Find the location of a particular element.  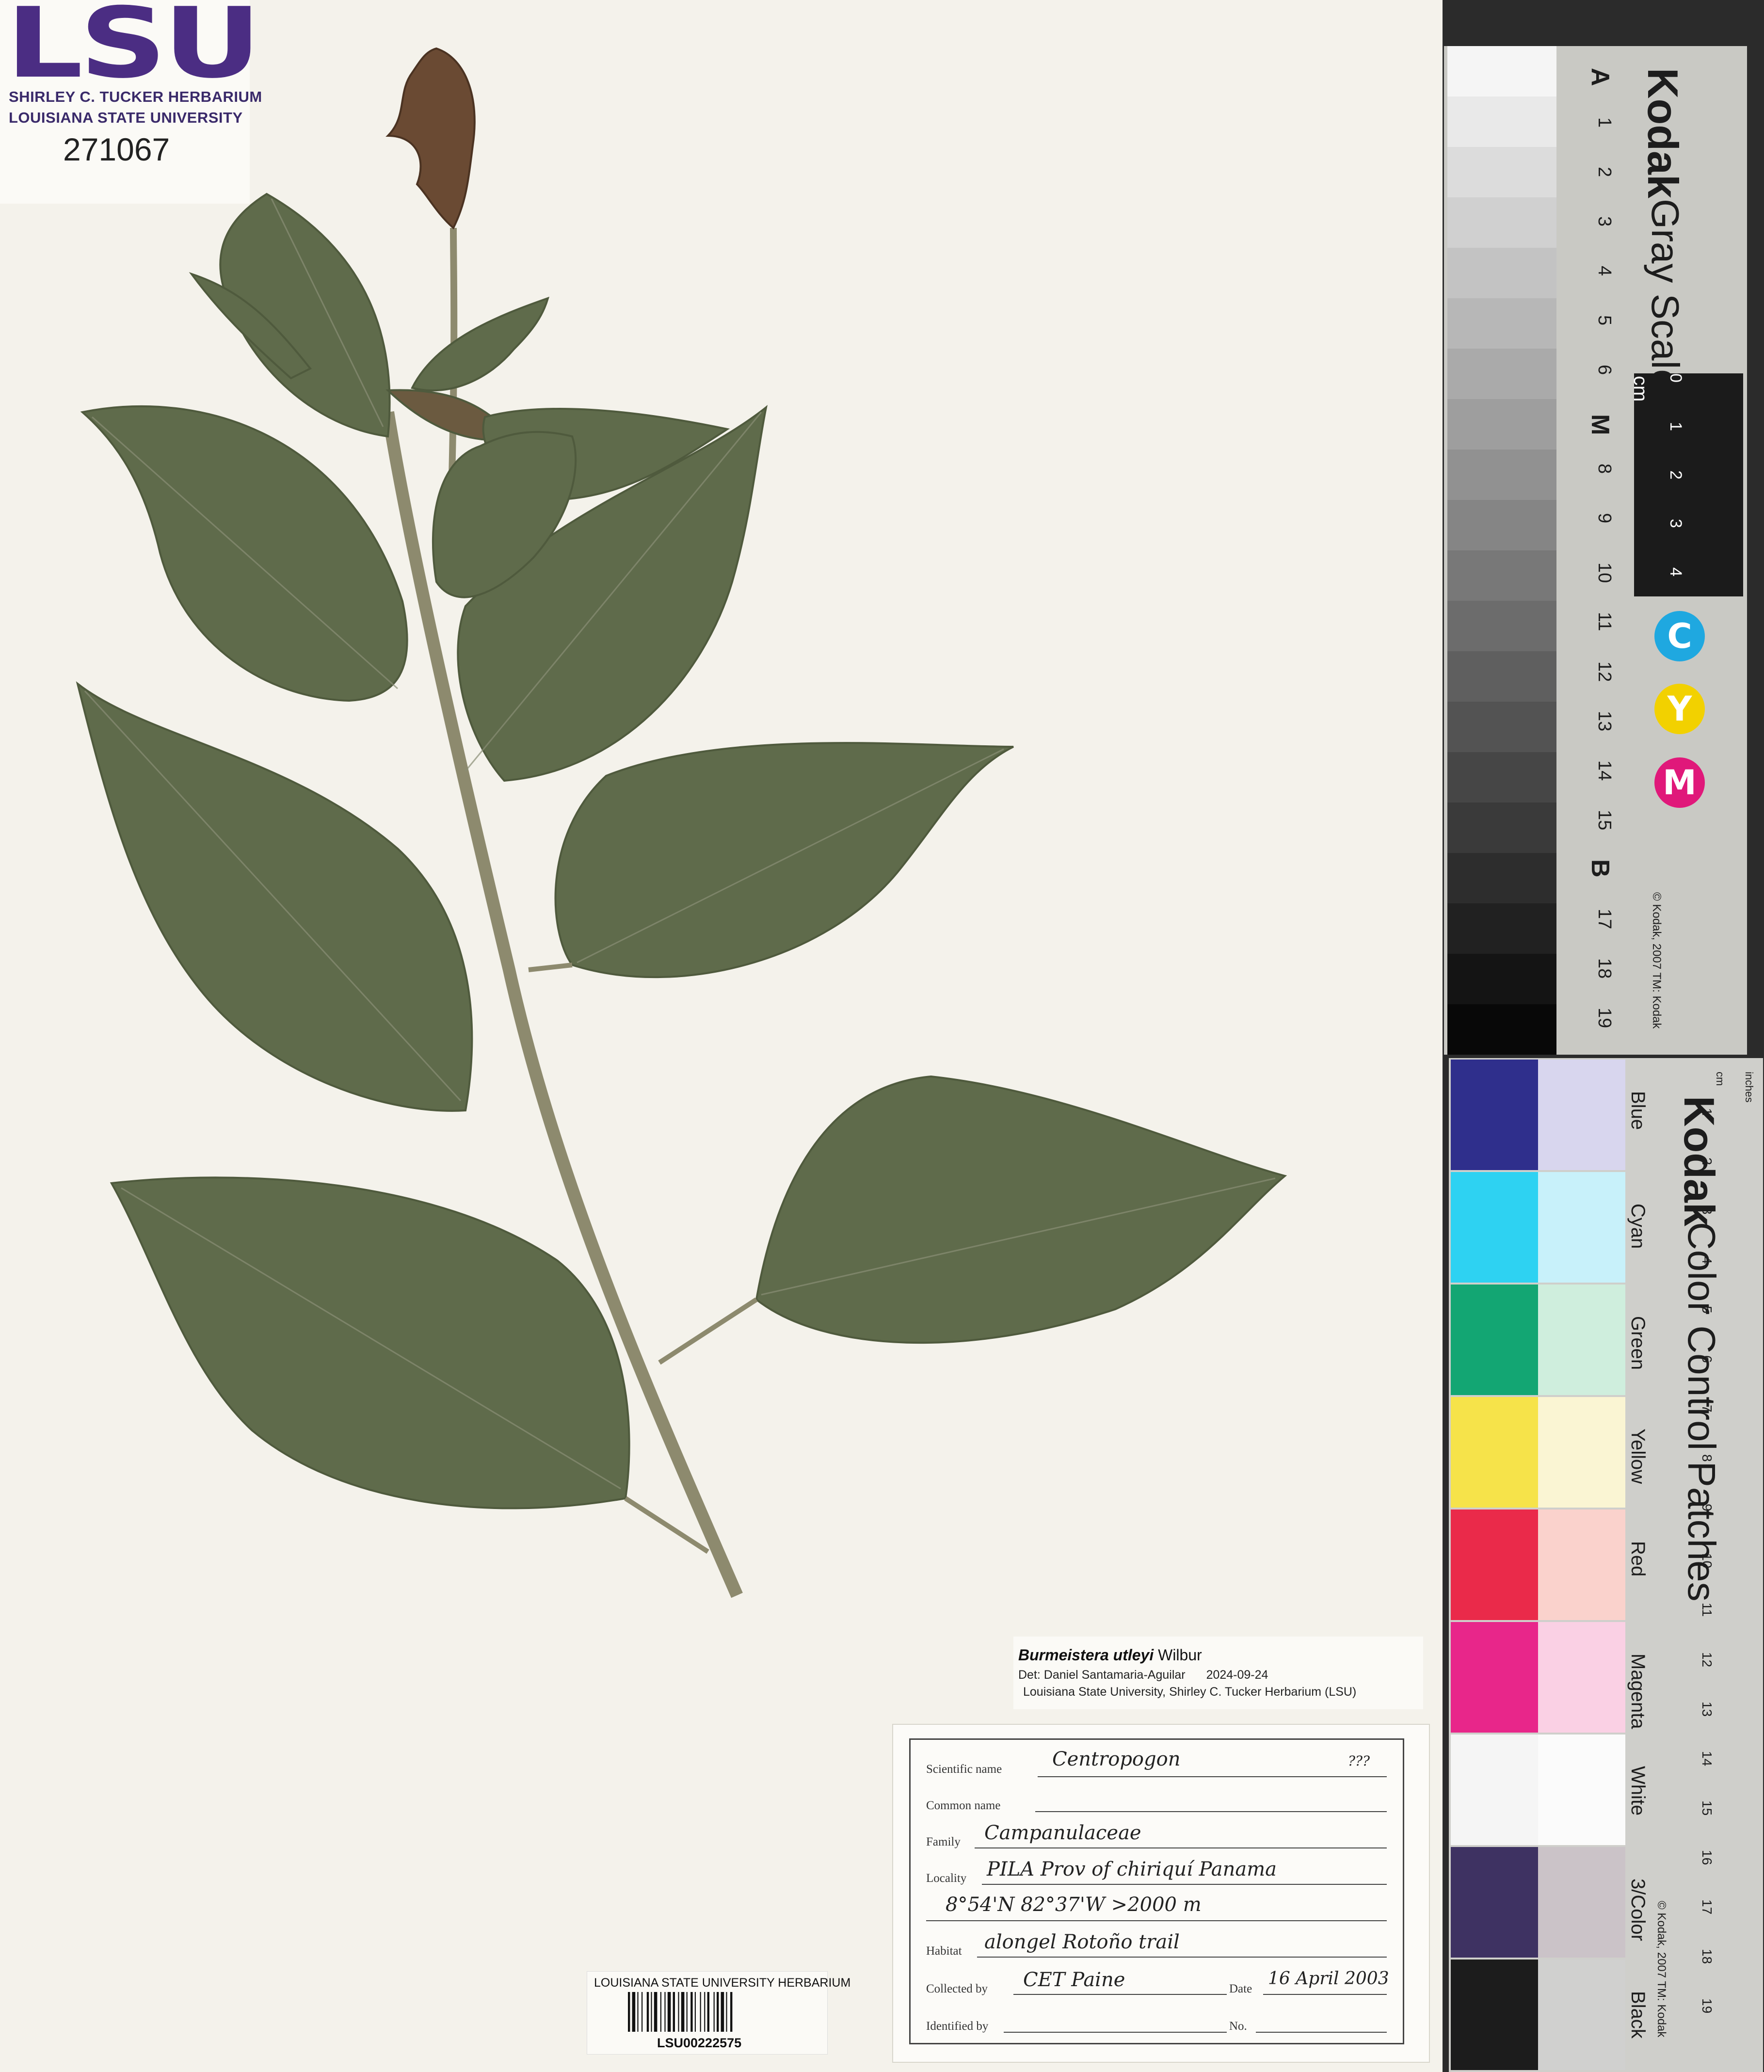

rule-family is located at coordinates (1181, 1847).